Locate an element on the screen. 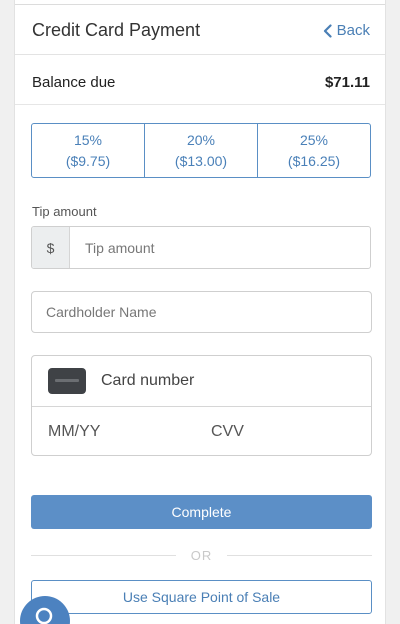 This screenshot has width=400, height=624. expiry-cvv-row: MM/YY CVV is located at coordinates (201, 432).